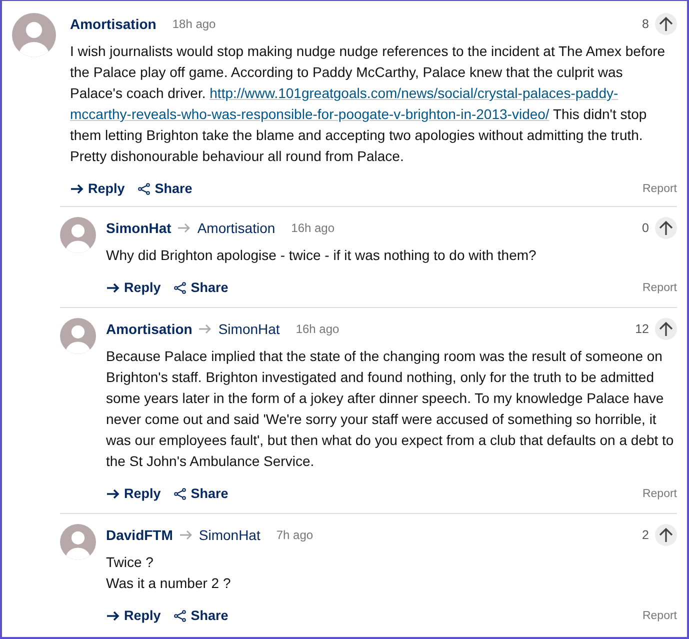  I want to click on vote-count: 8, so click(645, 24).